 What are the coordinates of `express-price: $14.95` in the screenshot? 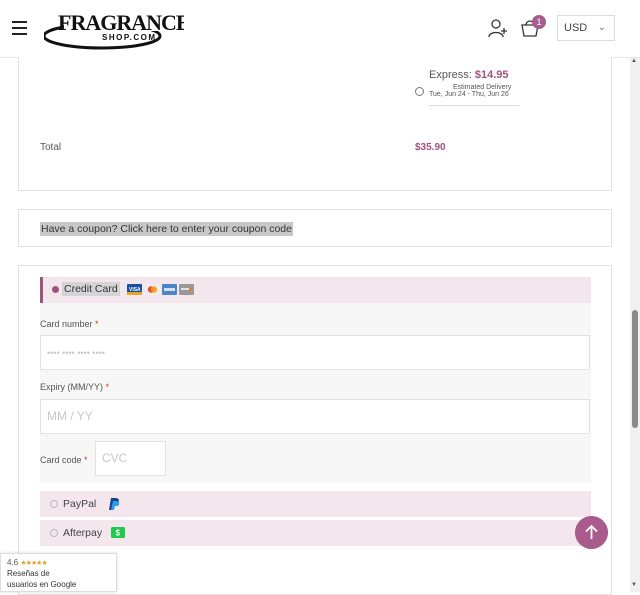 It's located at (491, 75).